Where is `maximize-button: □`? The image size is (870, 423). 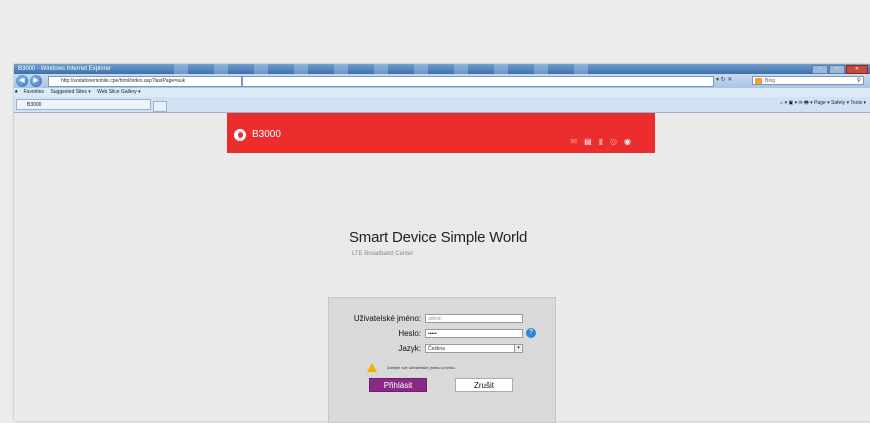 maximize-button: □ is located at coordinates (837, 69).